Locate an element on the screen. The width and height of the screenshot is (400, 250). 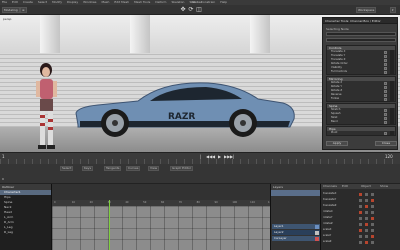
ruler-tick-label: 10 is located at coordinates (73, 202).